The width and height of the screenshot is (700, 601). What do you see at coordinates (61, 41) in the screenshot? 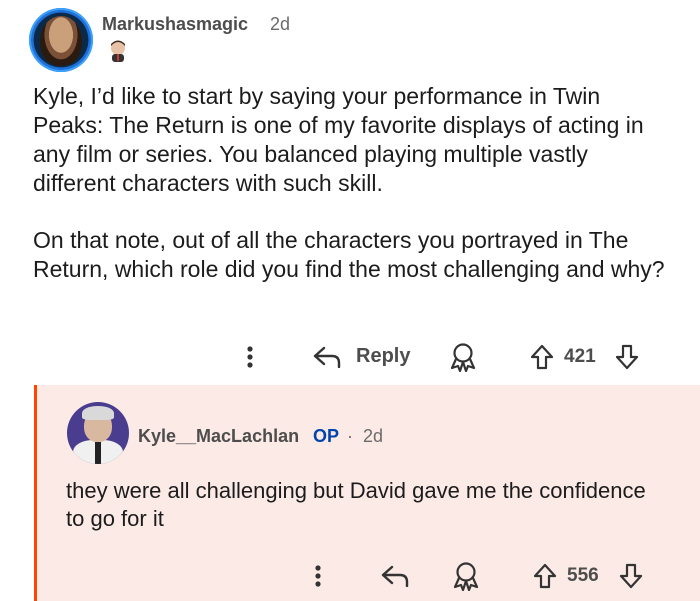
I see `avatar-photo` at bounding box center [61, 41].